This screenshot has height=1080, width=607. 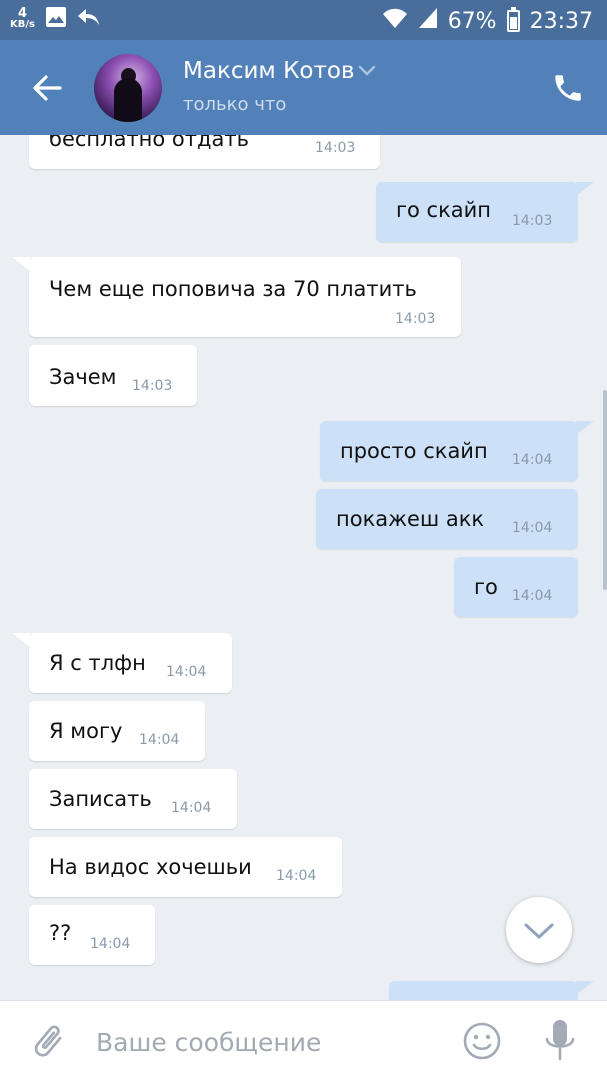 What do you see at coordinates (516, 587) in the screenshot?
I see `message-outgoing: го 14:04` at bounding box center [516, 587].